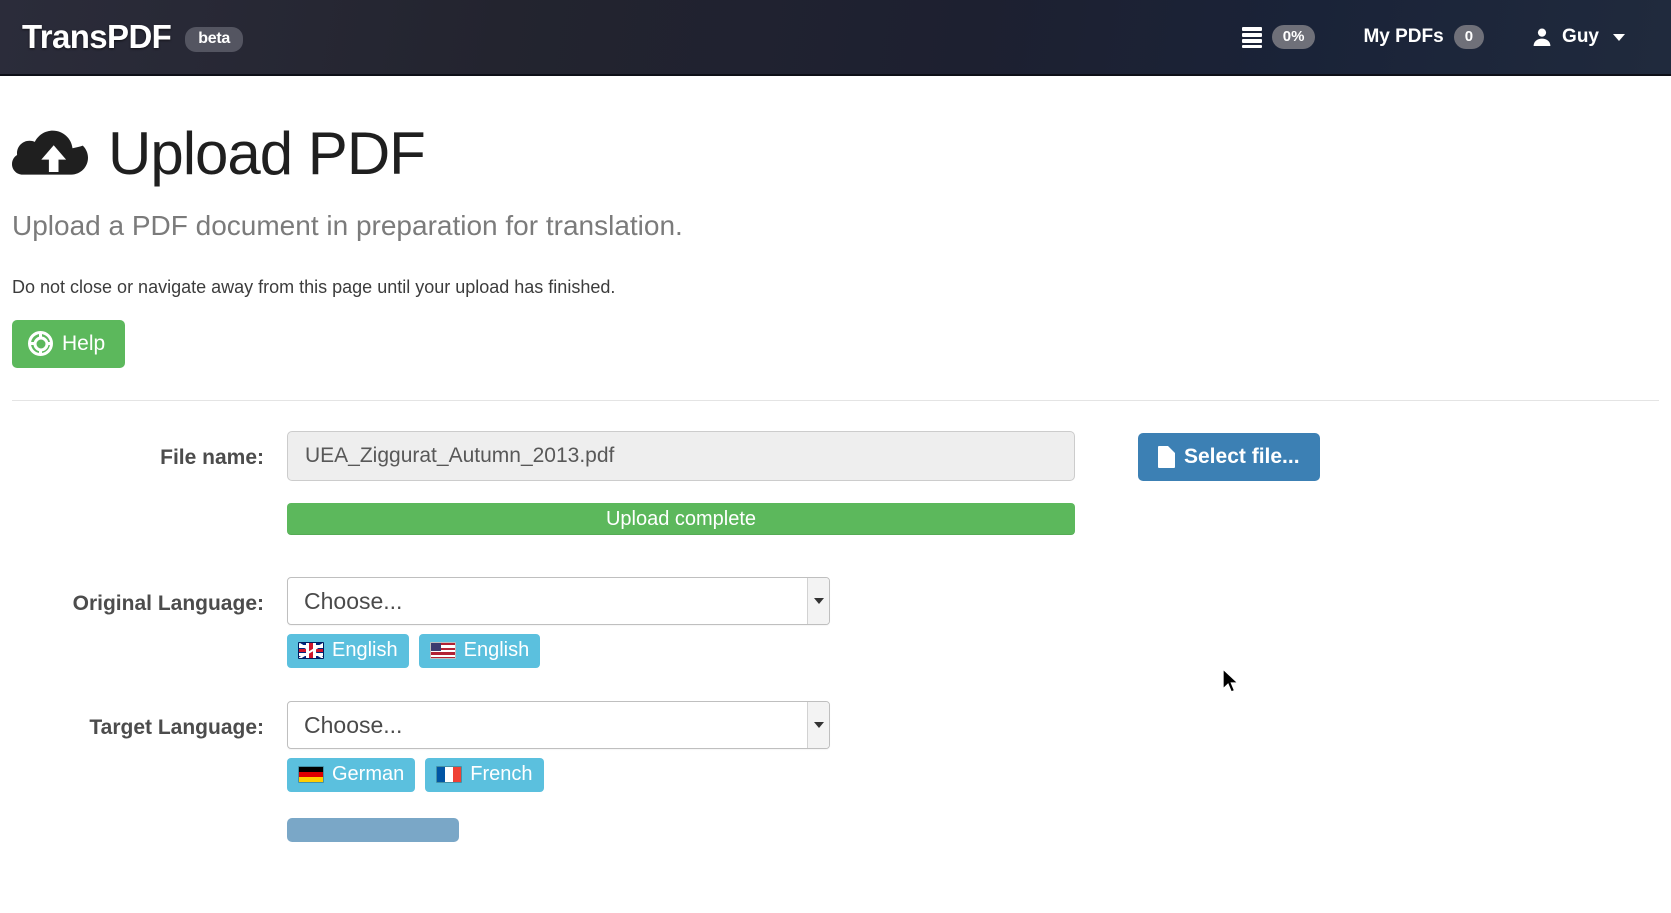 The height and width of the screenshot is (913, 1671). I want to click on user-menu: Guy, so click(1578, 37).